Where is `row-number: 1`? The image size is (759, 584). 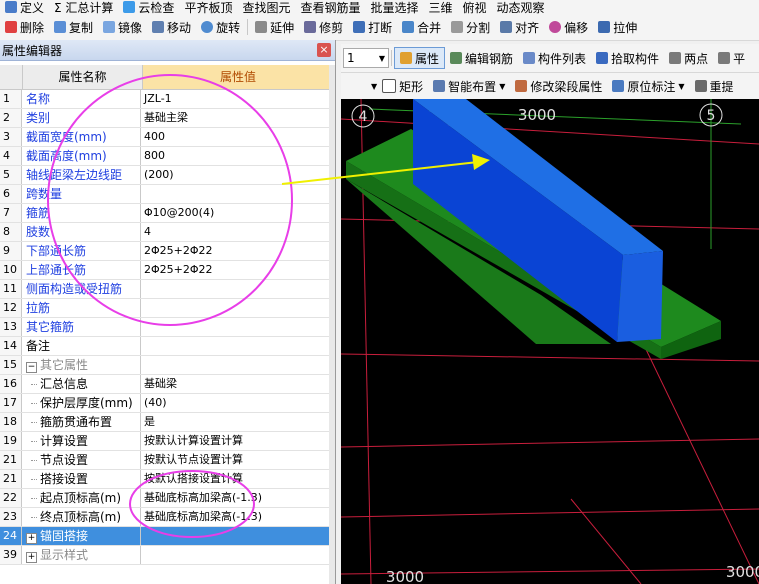
row-number: 1 is located at coordinates (11, 99).